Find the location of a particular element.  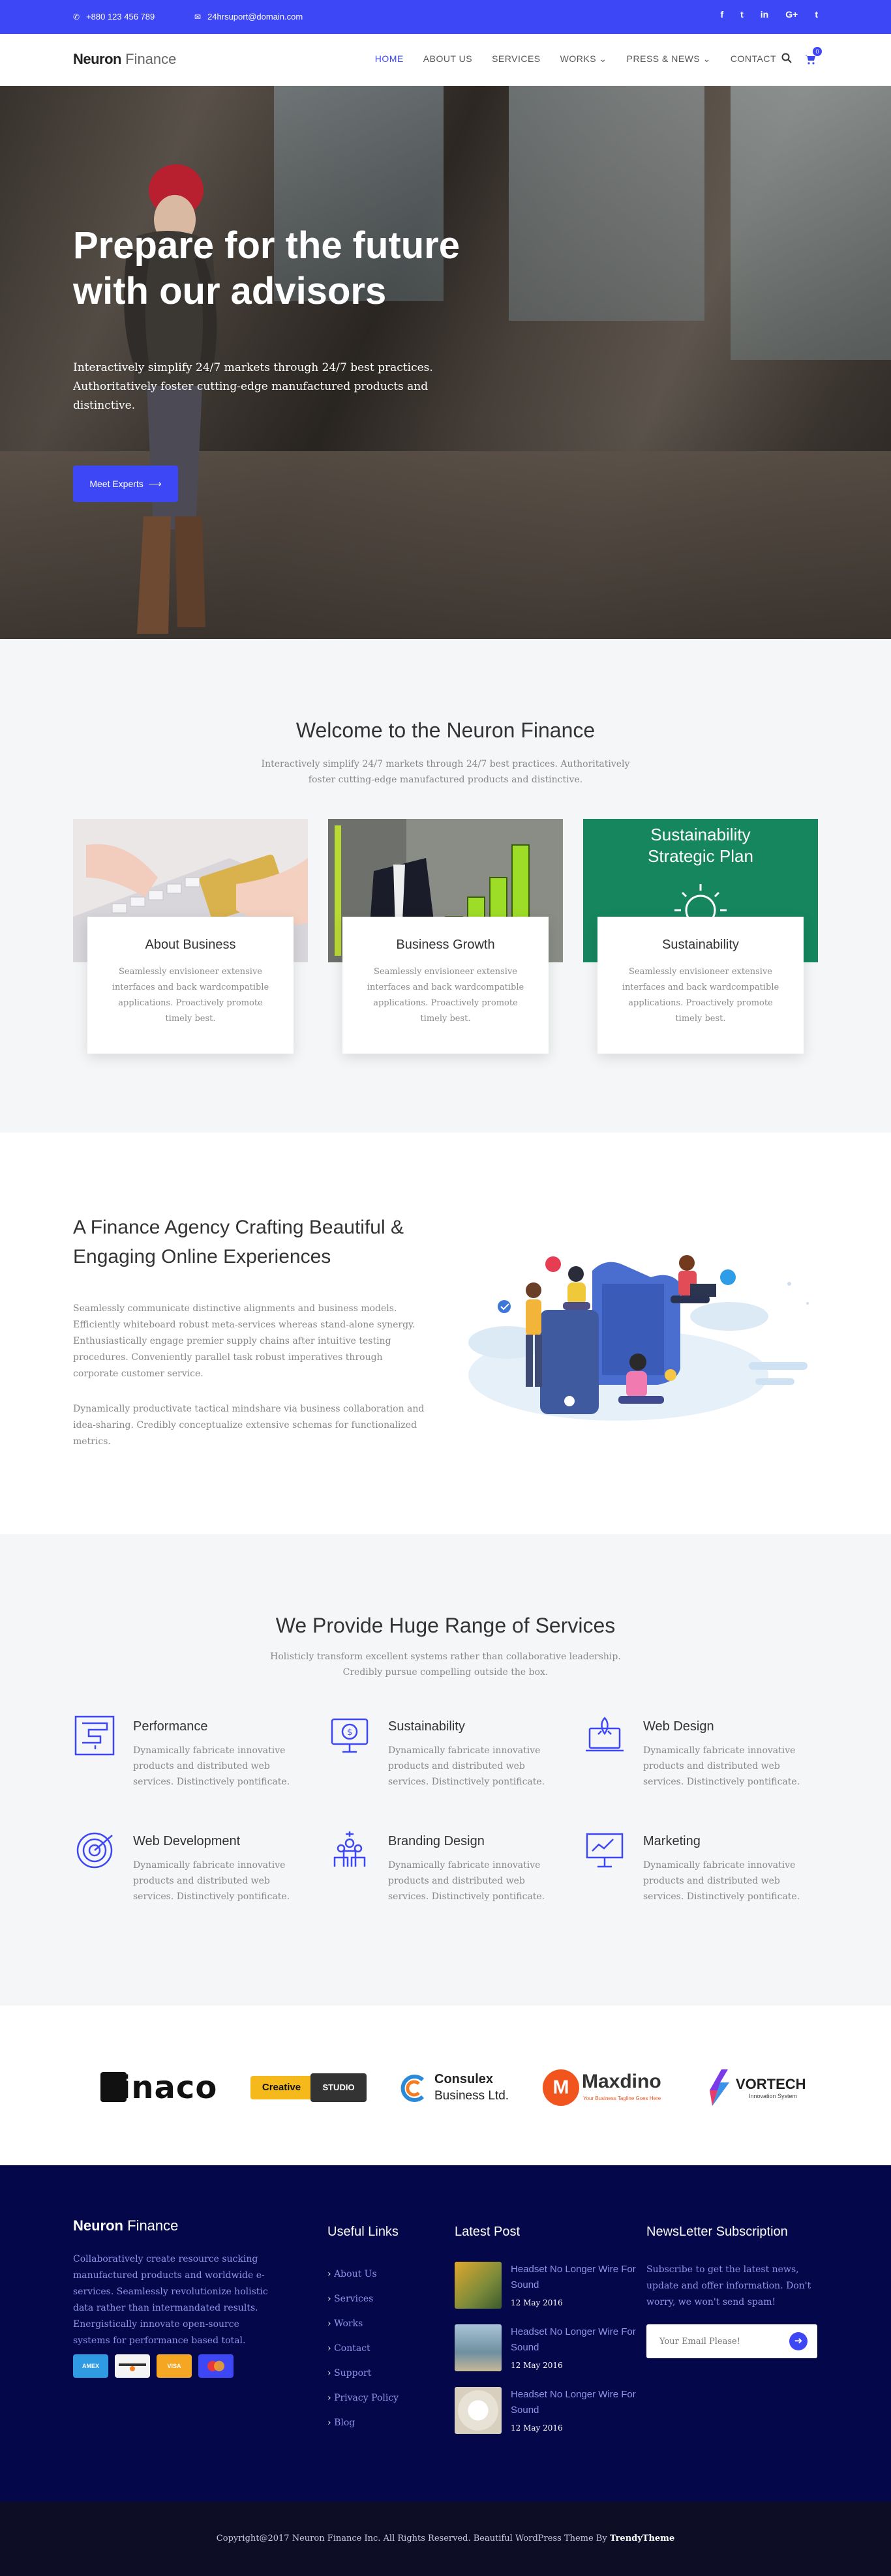

cart-icon: 0 is located at coordinates (813, 57).